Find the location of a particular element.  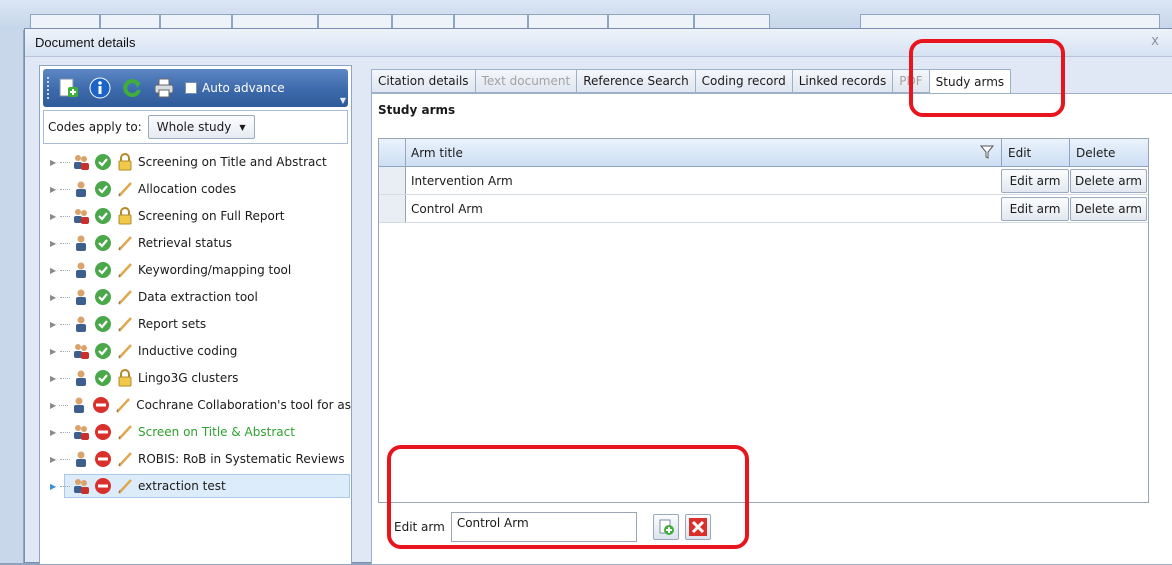

tree-item-label: Report sets is located at coordinates (172, 324).